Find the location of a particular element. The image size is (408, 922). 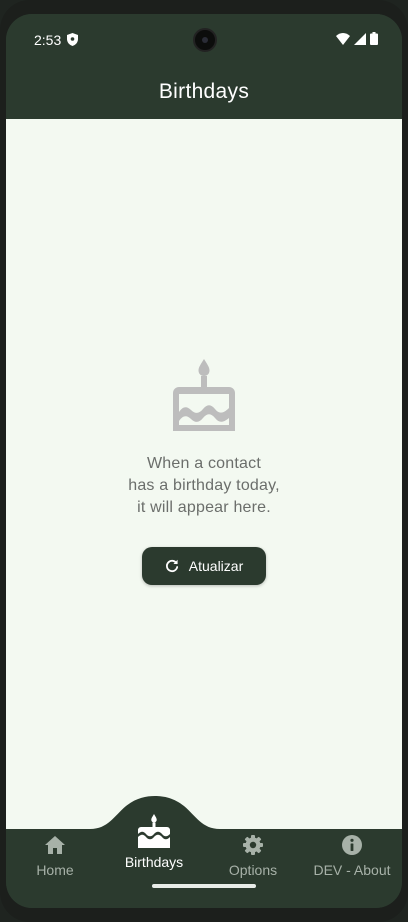

app-bar: Birthdays is located at coordinates (204, 91).